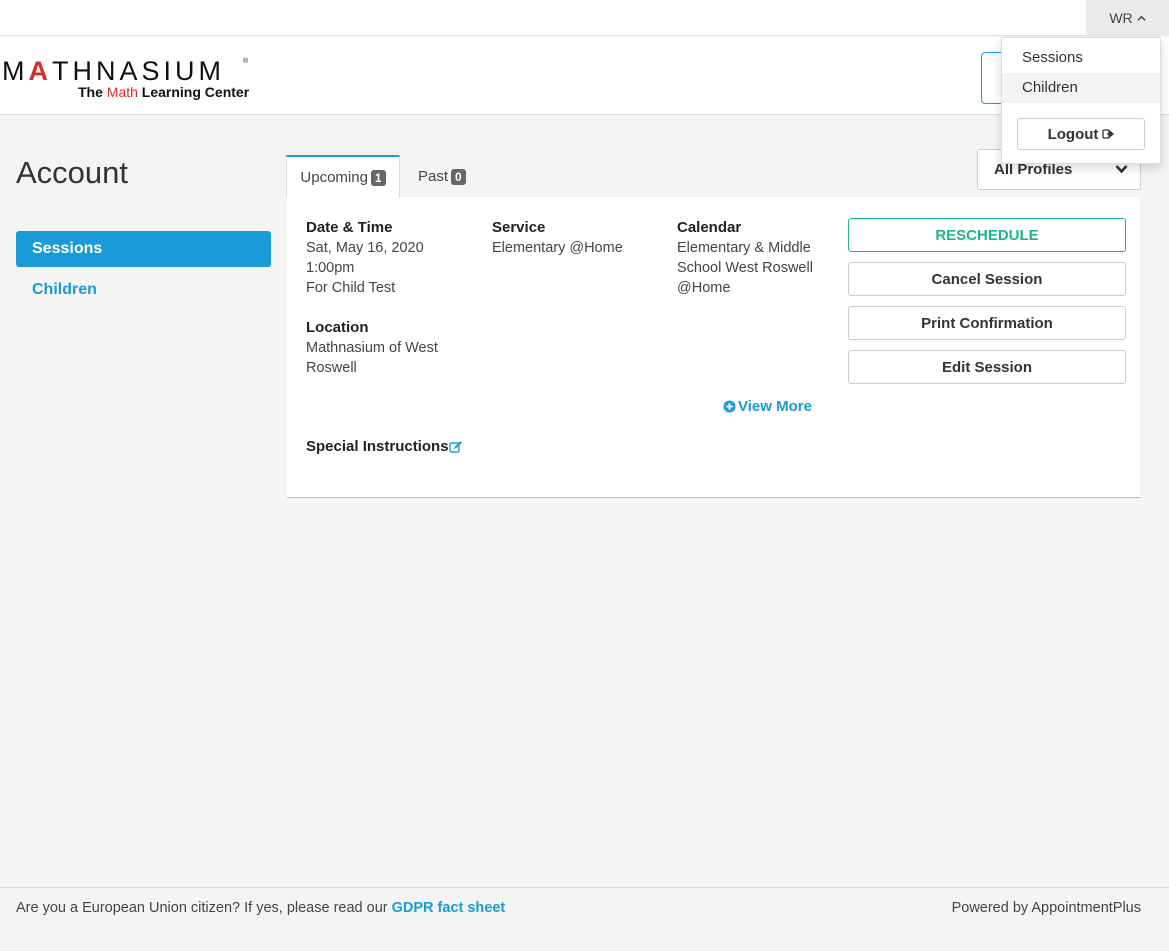 This screenshot has height=951, width=1169. I want to click on session-date: Sat, May 16, 2020, so click(365, 248).